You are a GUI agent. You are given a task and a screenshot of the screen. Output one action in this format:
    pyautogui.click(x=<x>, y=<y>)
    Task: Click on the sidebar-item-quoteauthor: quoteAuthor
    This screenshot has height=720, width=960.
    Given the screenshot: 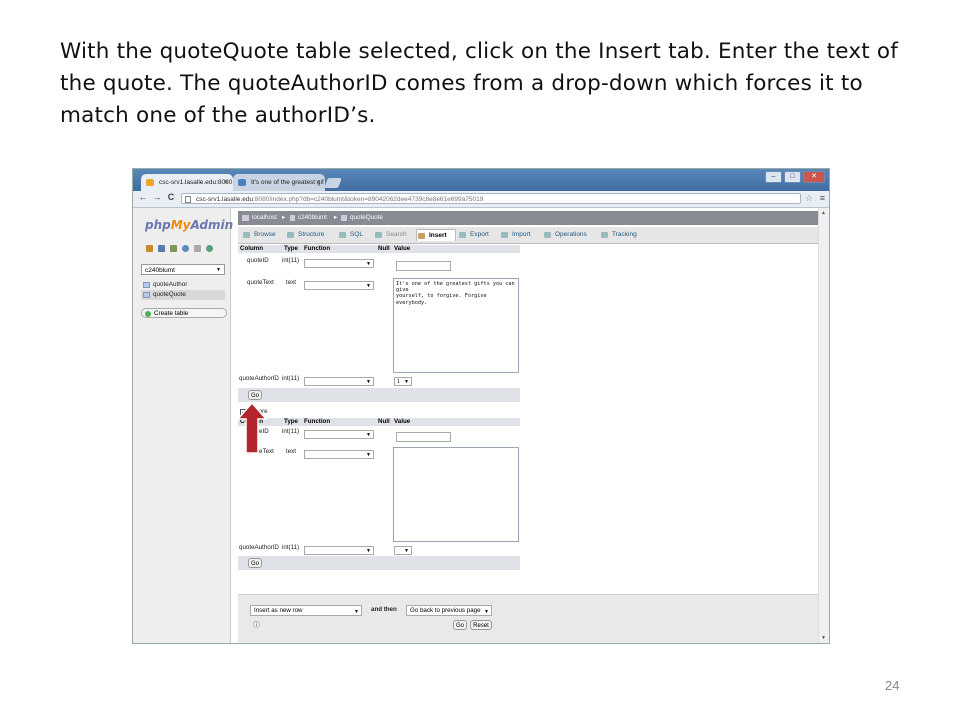 What is the action you would take?
    pyautogui.click(x=183, y=285)
    